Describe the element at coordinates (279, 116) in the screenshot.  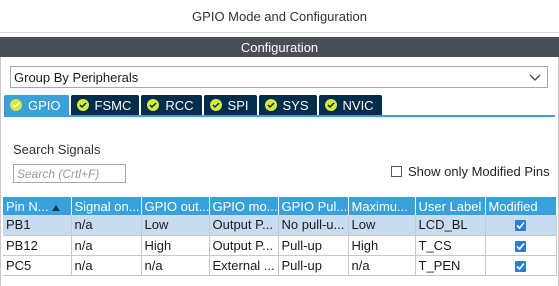
I see `tab-underline` at that location.